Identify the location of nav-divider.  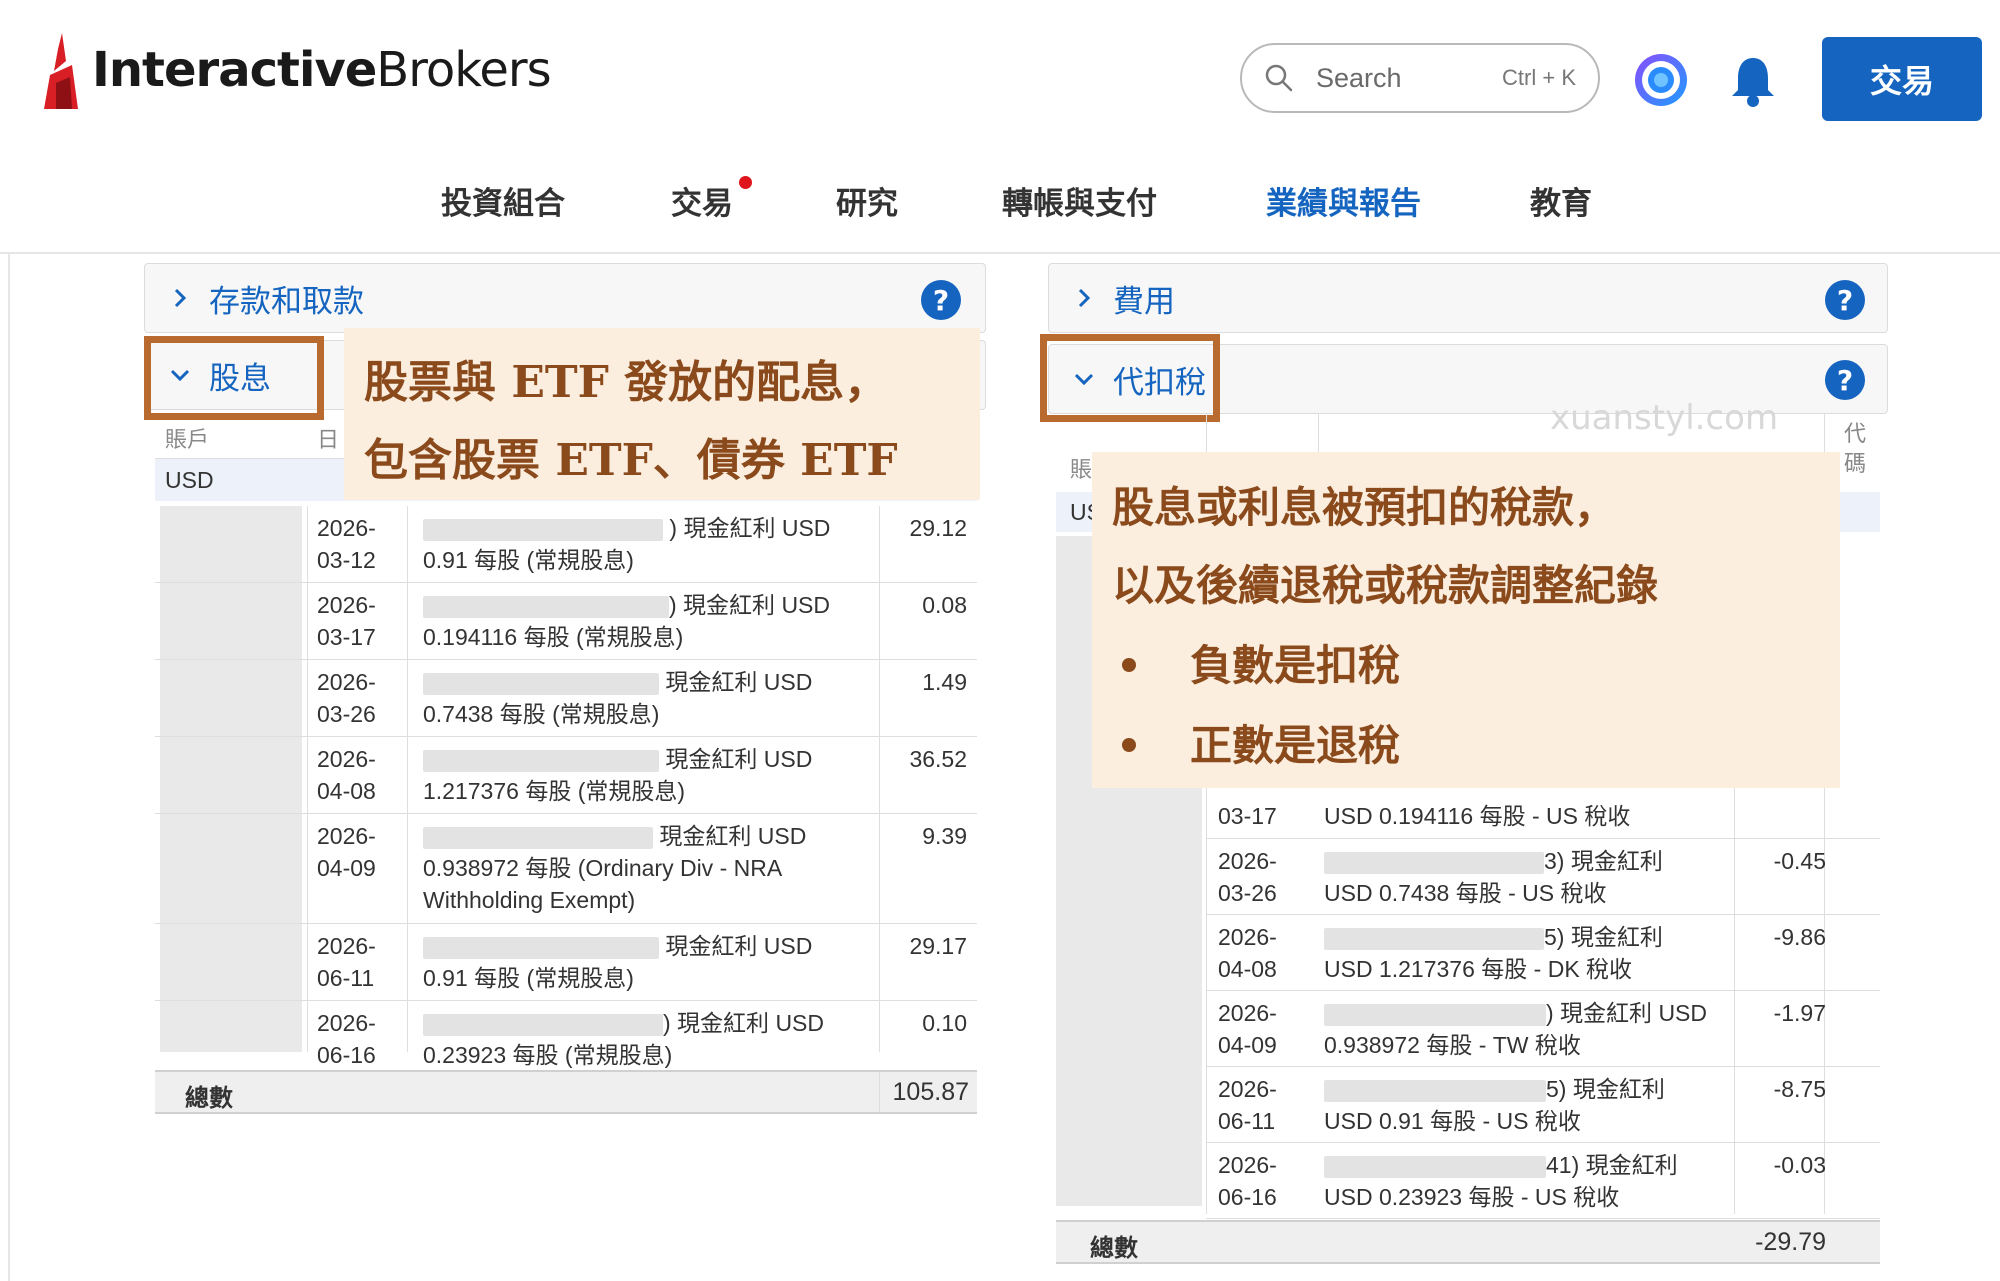
(1000, 253).